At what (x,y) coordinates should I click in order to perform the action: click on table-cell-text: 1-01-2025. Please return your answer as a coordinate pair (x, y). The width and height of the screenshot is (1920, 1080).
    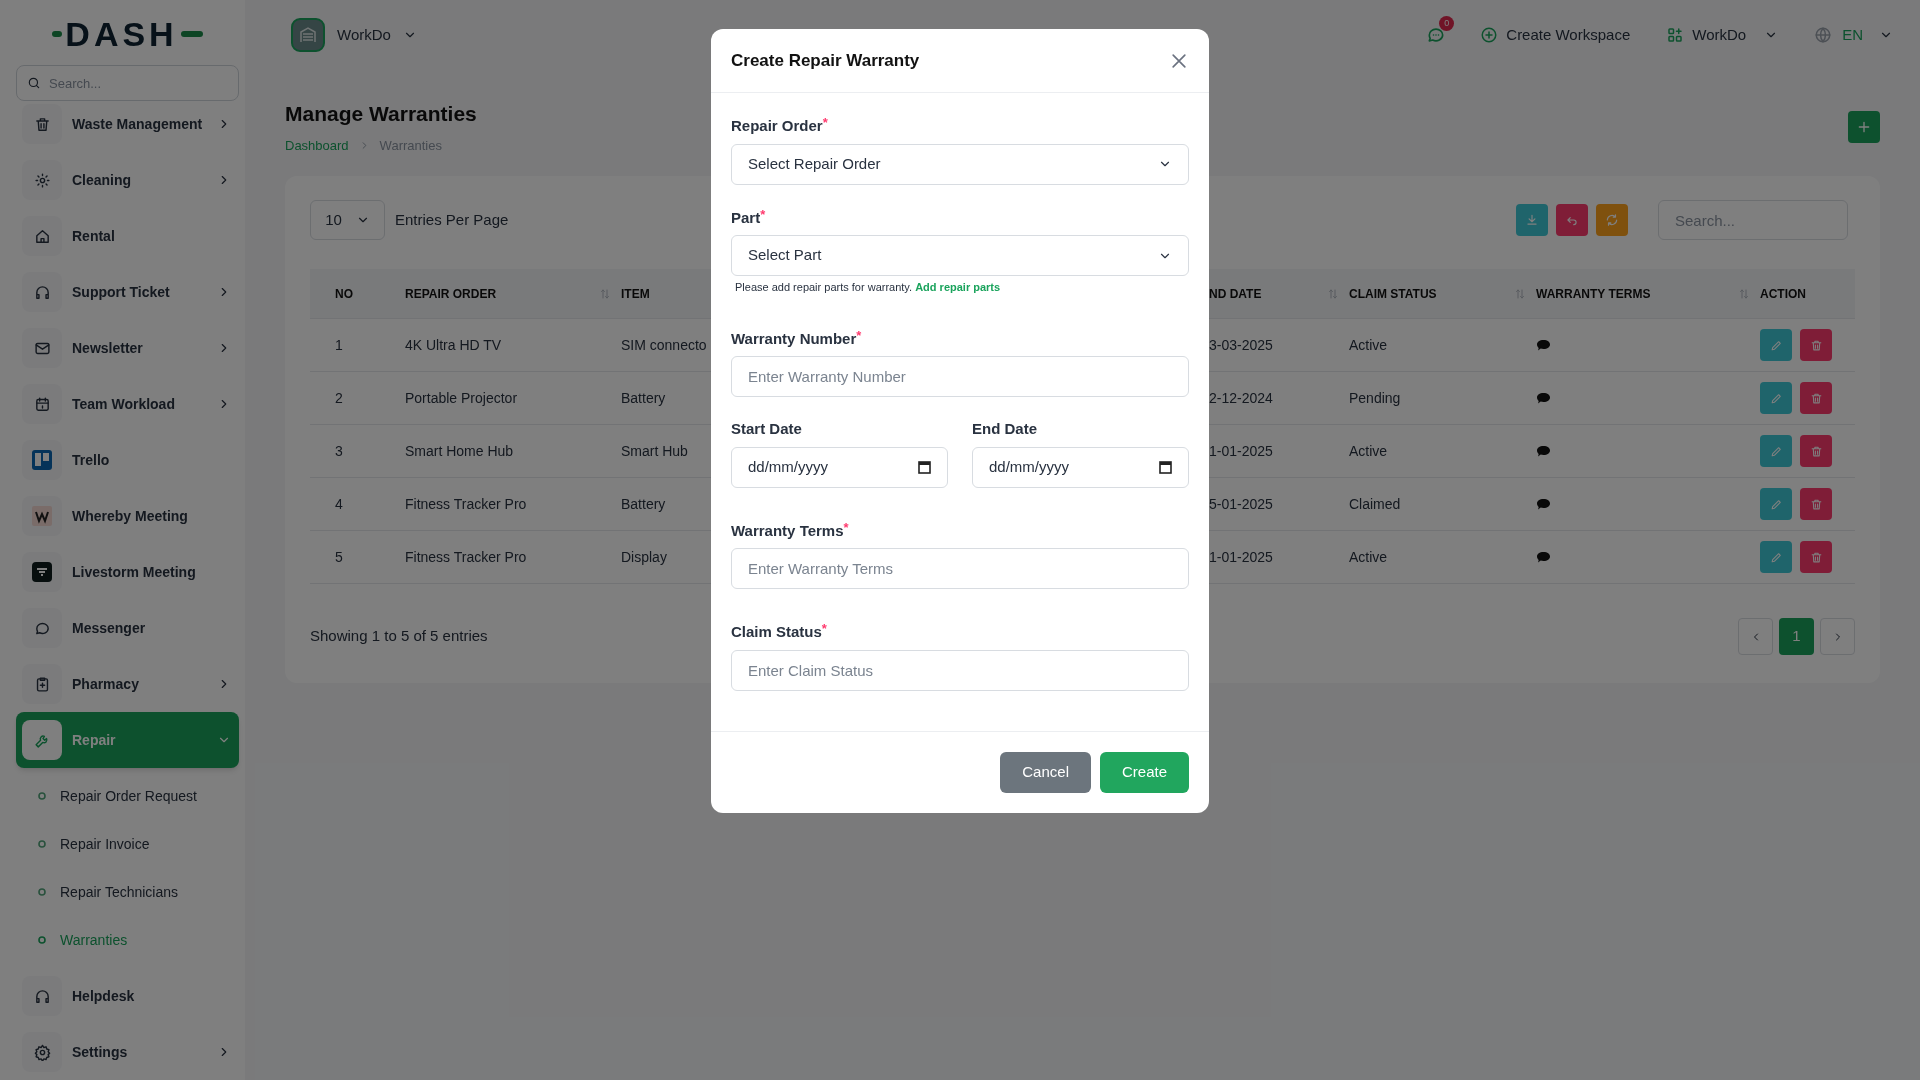
    Looking at the image, I should click on (1241, 451).